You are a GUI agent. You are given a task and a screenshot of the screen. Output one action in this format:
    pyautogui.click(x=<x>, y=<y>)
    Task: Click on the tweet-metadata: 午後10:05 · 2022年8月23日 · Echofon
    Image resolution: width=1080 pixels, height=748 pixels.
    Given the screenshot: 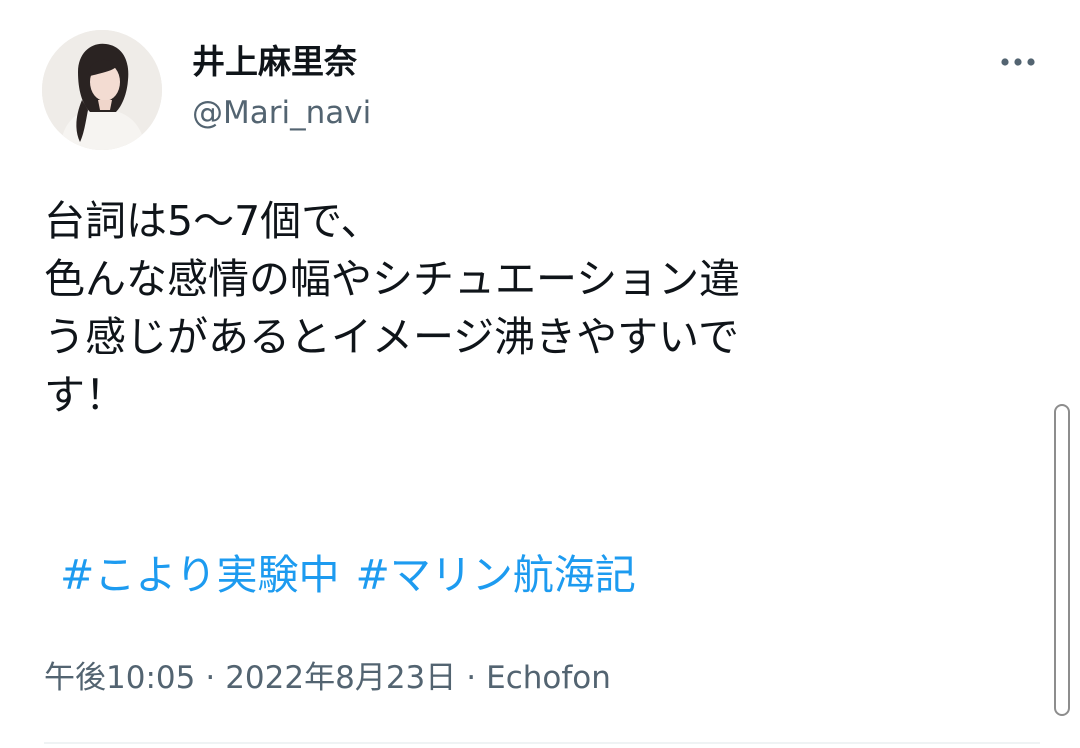 What is the action you would take?
    pyautogui.click(x=327, y=678)
    